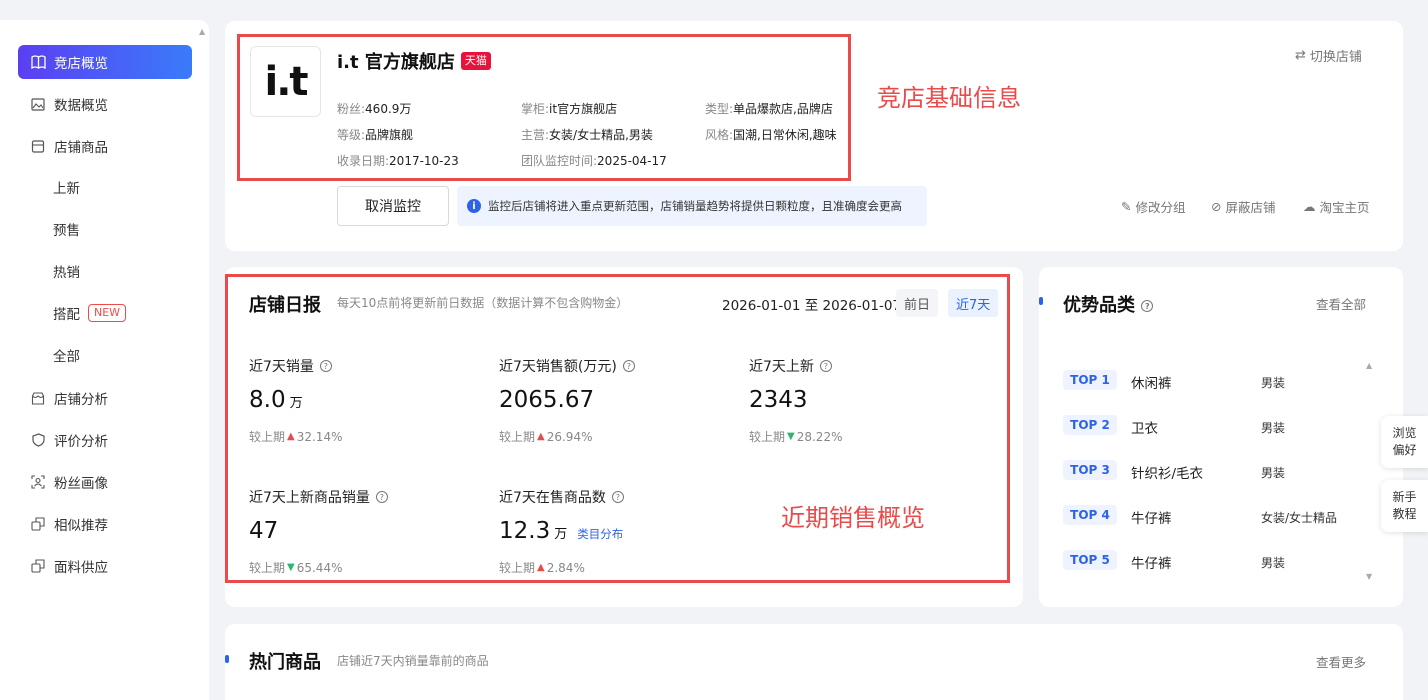 The width and height of the screenshot is (1428, 700). I want to click on sidebar-item-similar-recommend: 相似推荐, so click(105, 524).